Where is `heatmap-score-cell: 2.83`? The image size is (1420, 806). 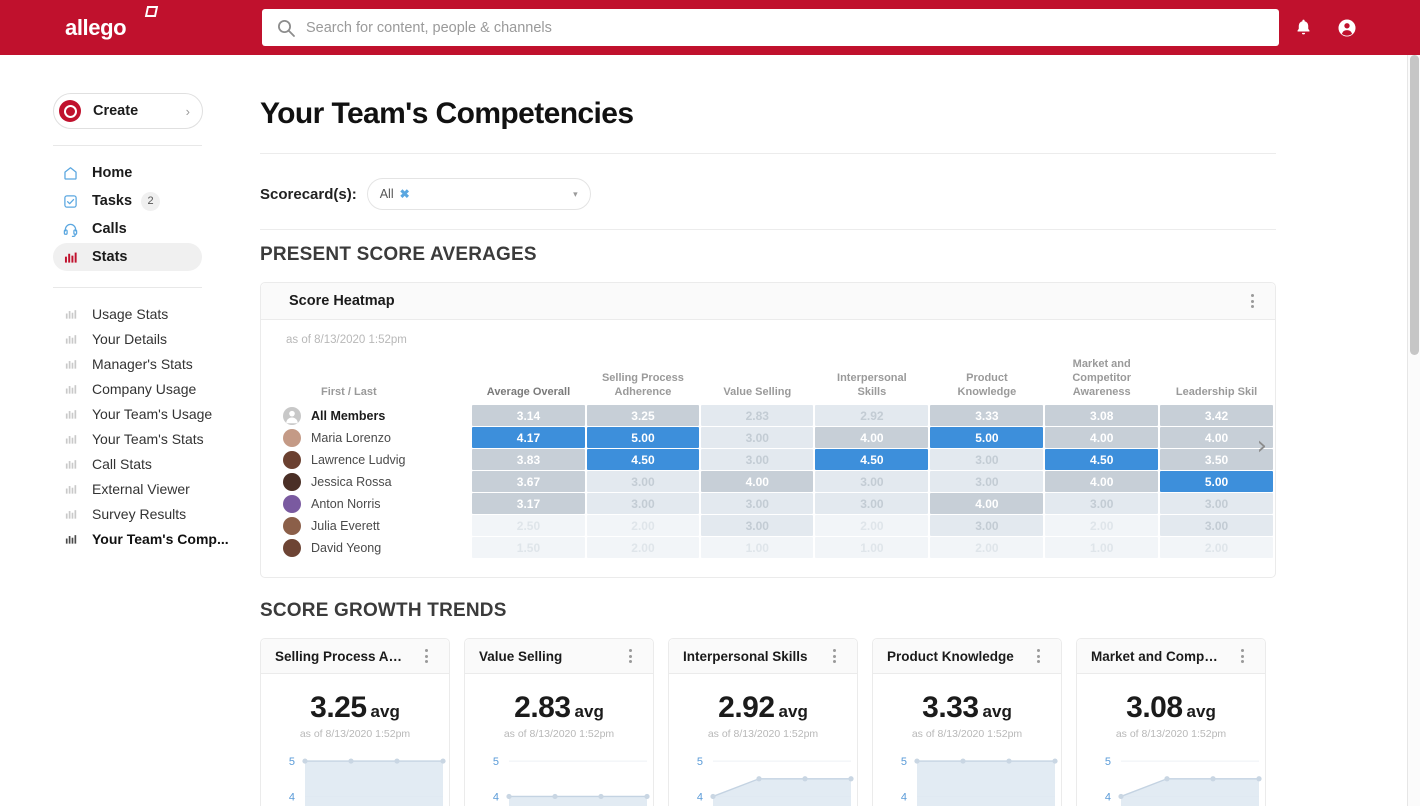 heatmap-score-cell: 2.83 is located at coordinates (757, 416).